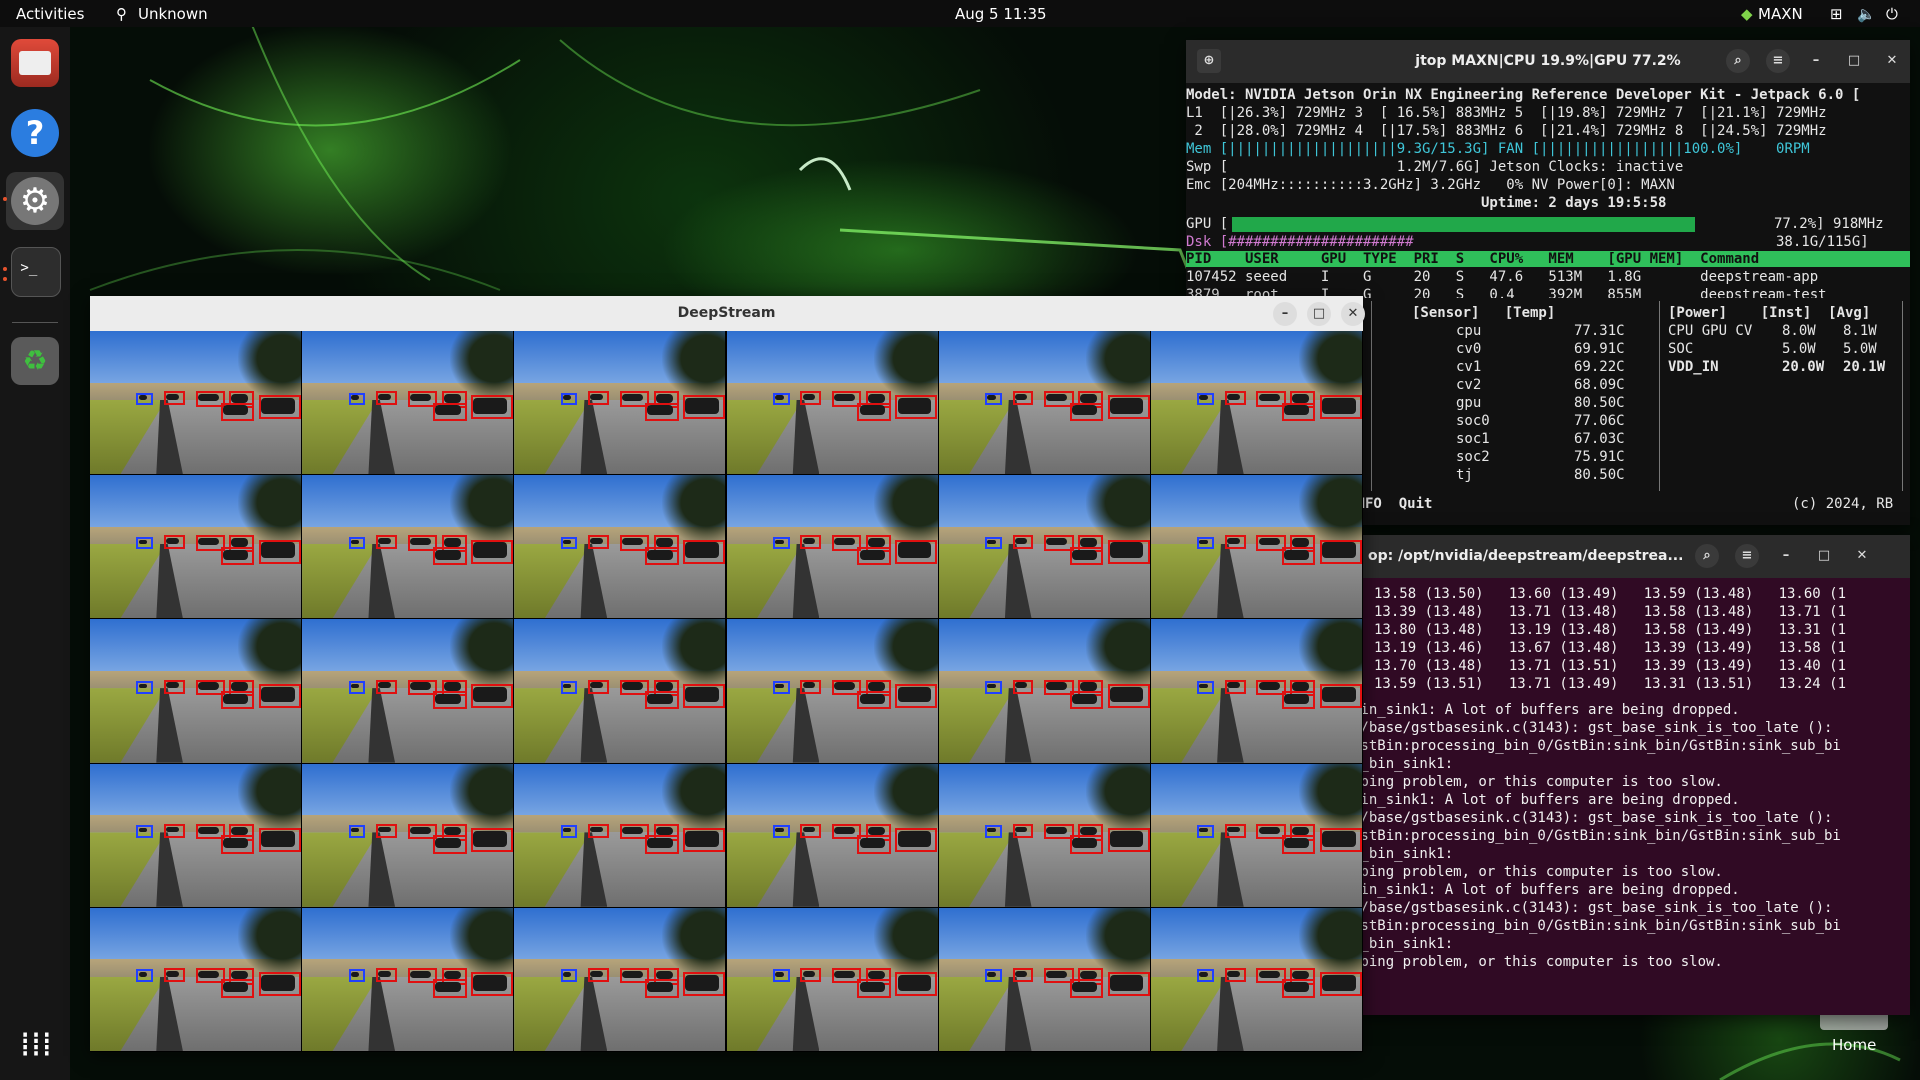 The height and width of the screenshot is (1080, 1920). Describe the element at coordinates (173, 14) in the screenshot. I see `app-menu-label: Unknown` at that location.